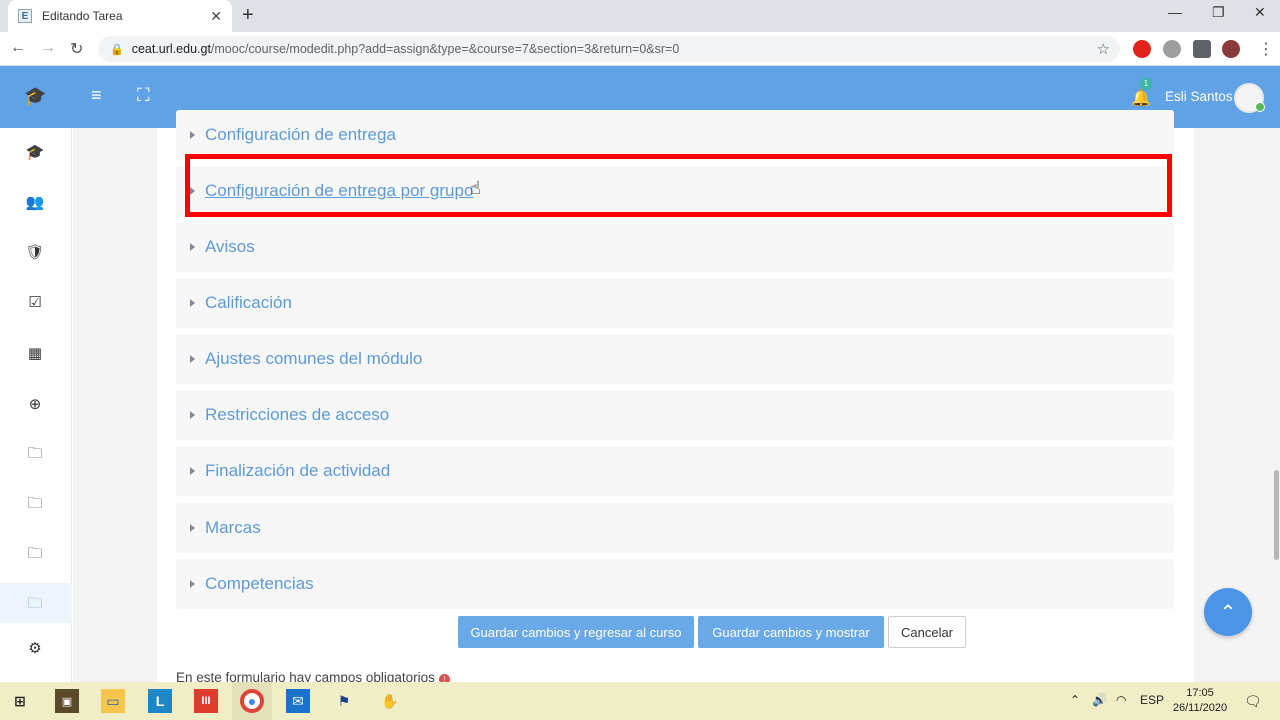  Describe the element at coordinates (48, 48) in the screenshot. I see `forward-icon: →` at that location.